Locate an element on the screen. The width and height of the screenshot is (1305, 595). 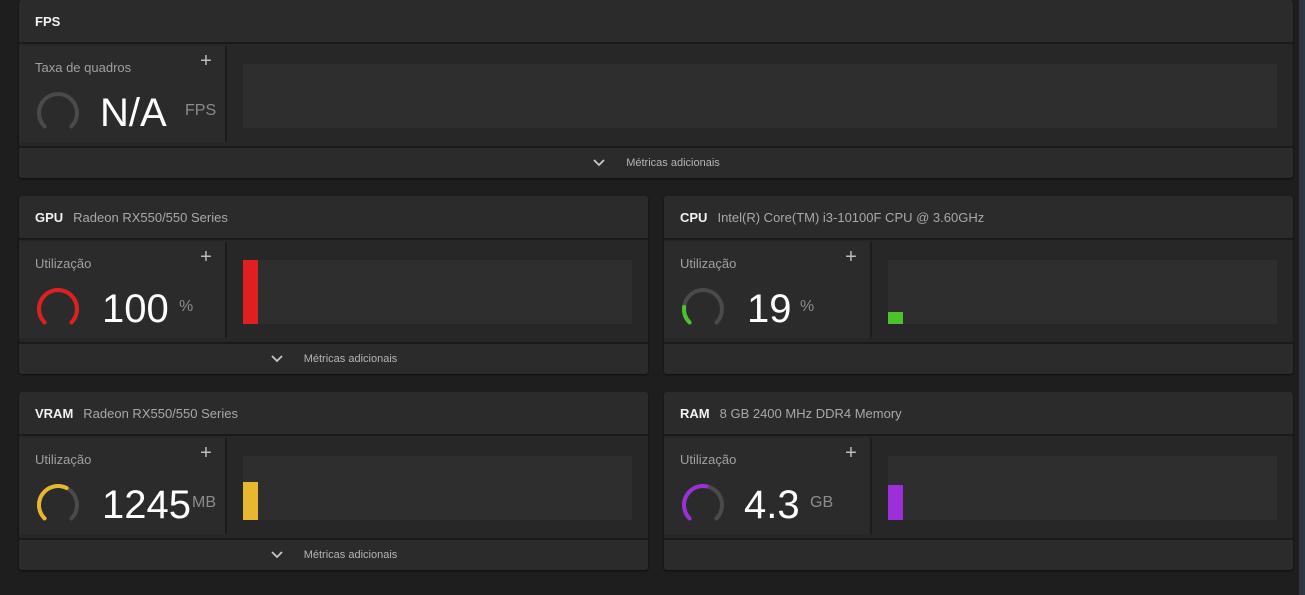
cpu-panel-title: CPU is located at coordinates (694, 217).